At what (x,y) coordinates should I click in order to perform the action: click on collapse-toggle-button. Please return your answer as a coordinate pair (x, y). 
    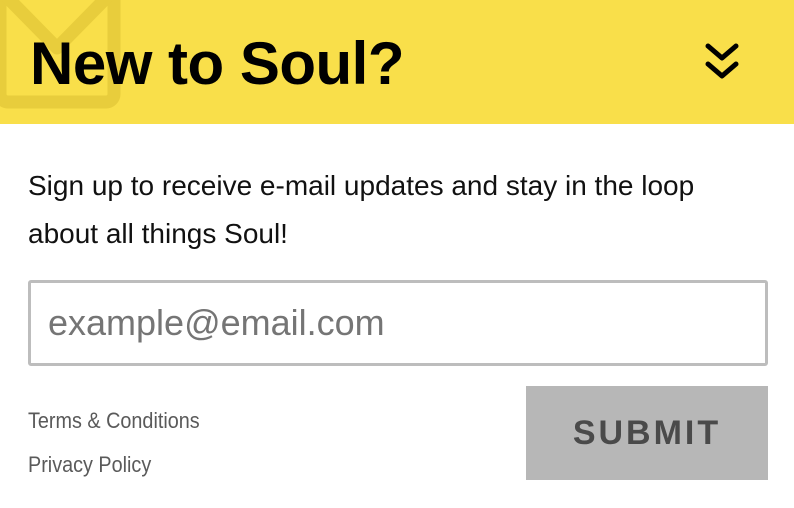
    Looking at the image, I should click on (722, 64).